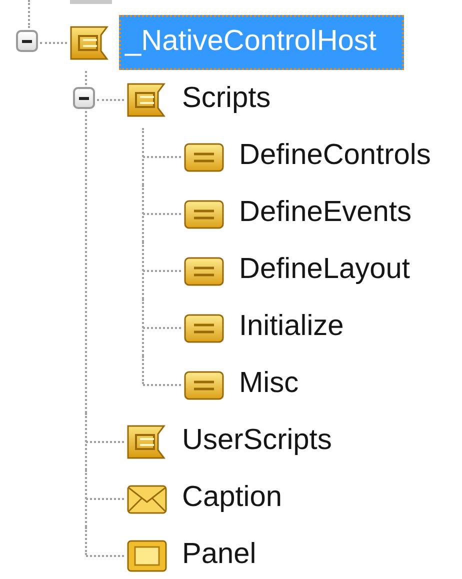  What do you see at coordinates (336, 213) in the screenshot?
I see `tree-item: DefineEvents` at bounding box center [336, 213].